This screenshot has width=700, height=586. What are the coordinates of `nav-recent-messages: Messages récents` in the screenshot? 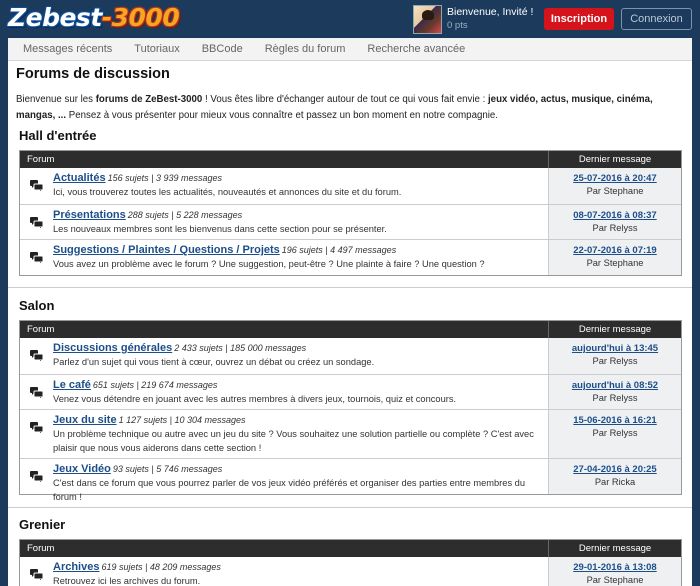 It's located at (67, 49).